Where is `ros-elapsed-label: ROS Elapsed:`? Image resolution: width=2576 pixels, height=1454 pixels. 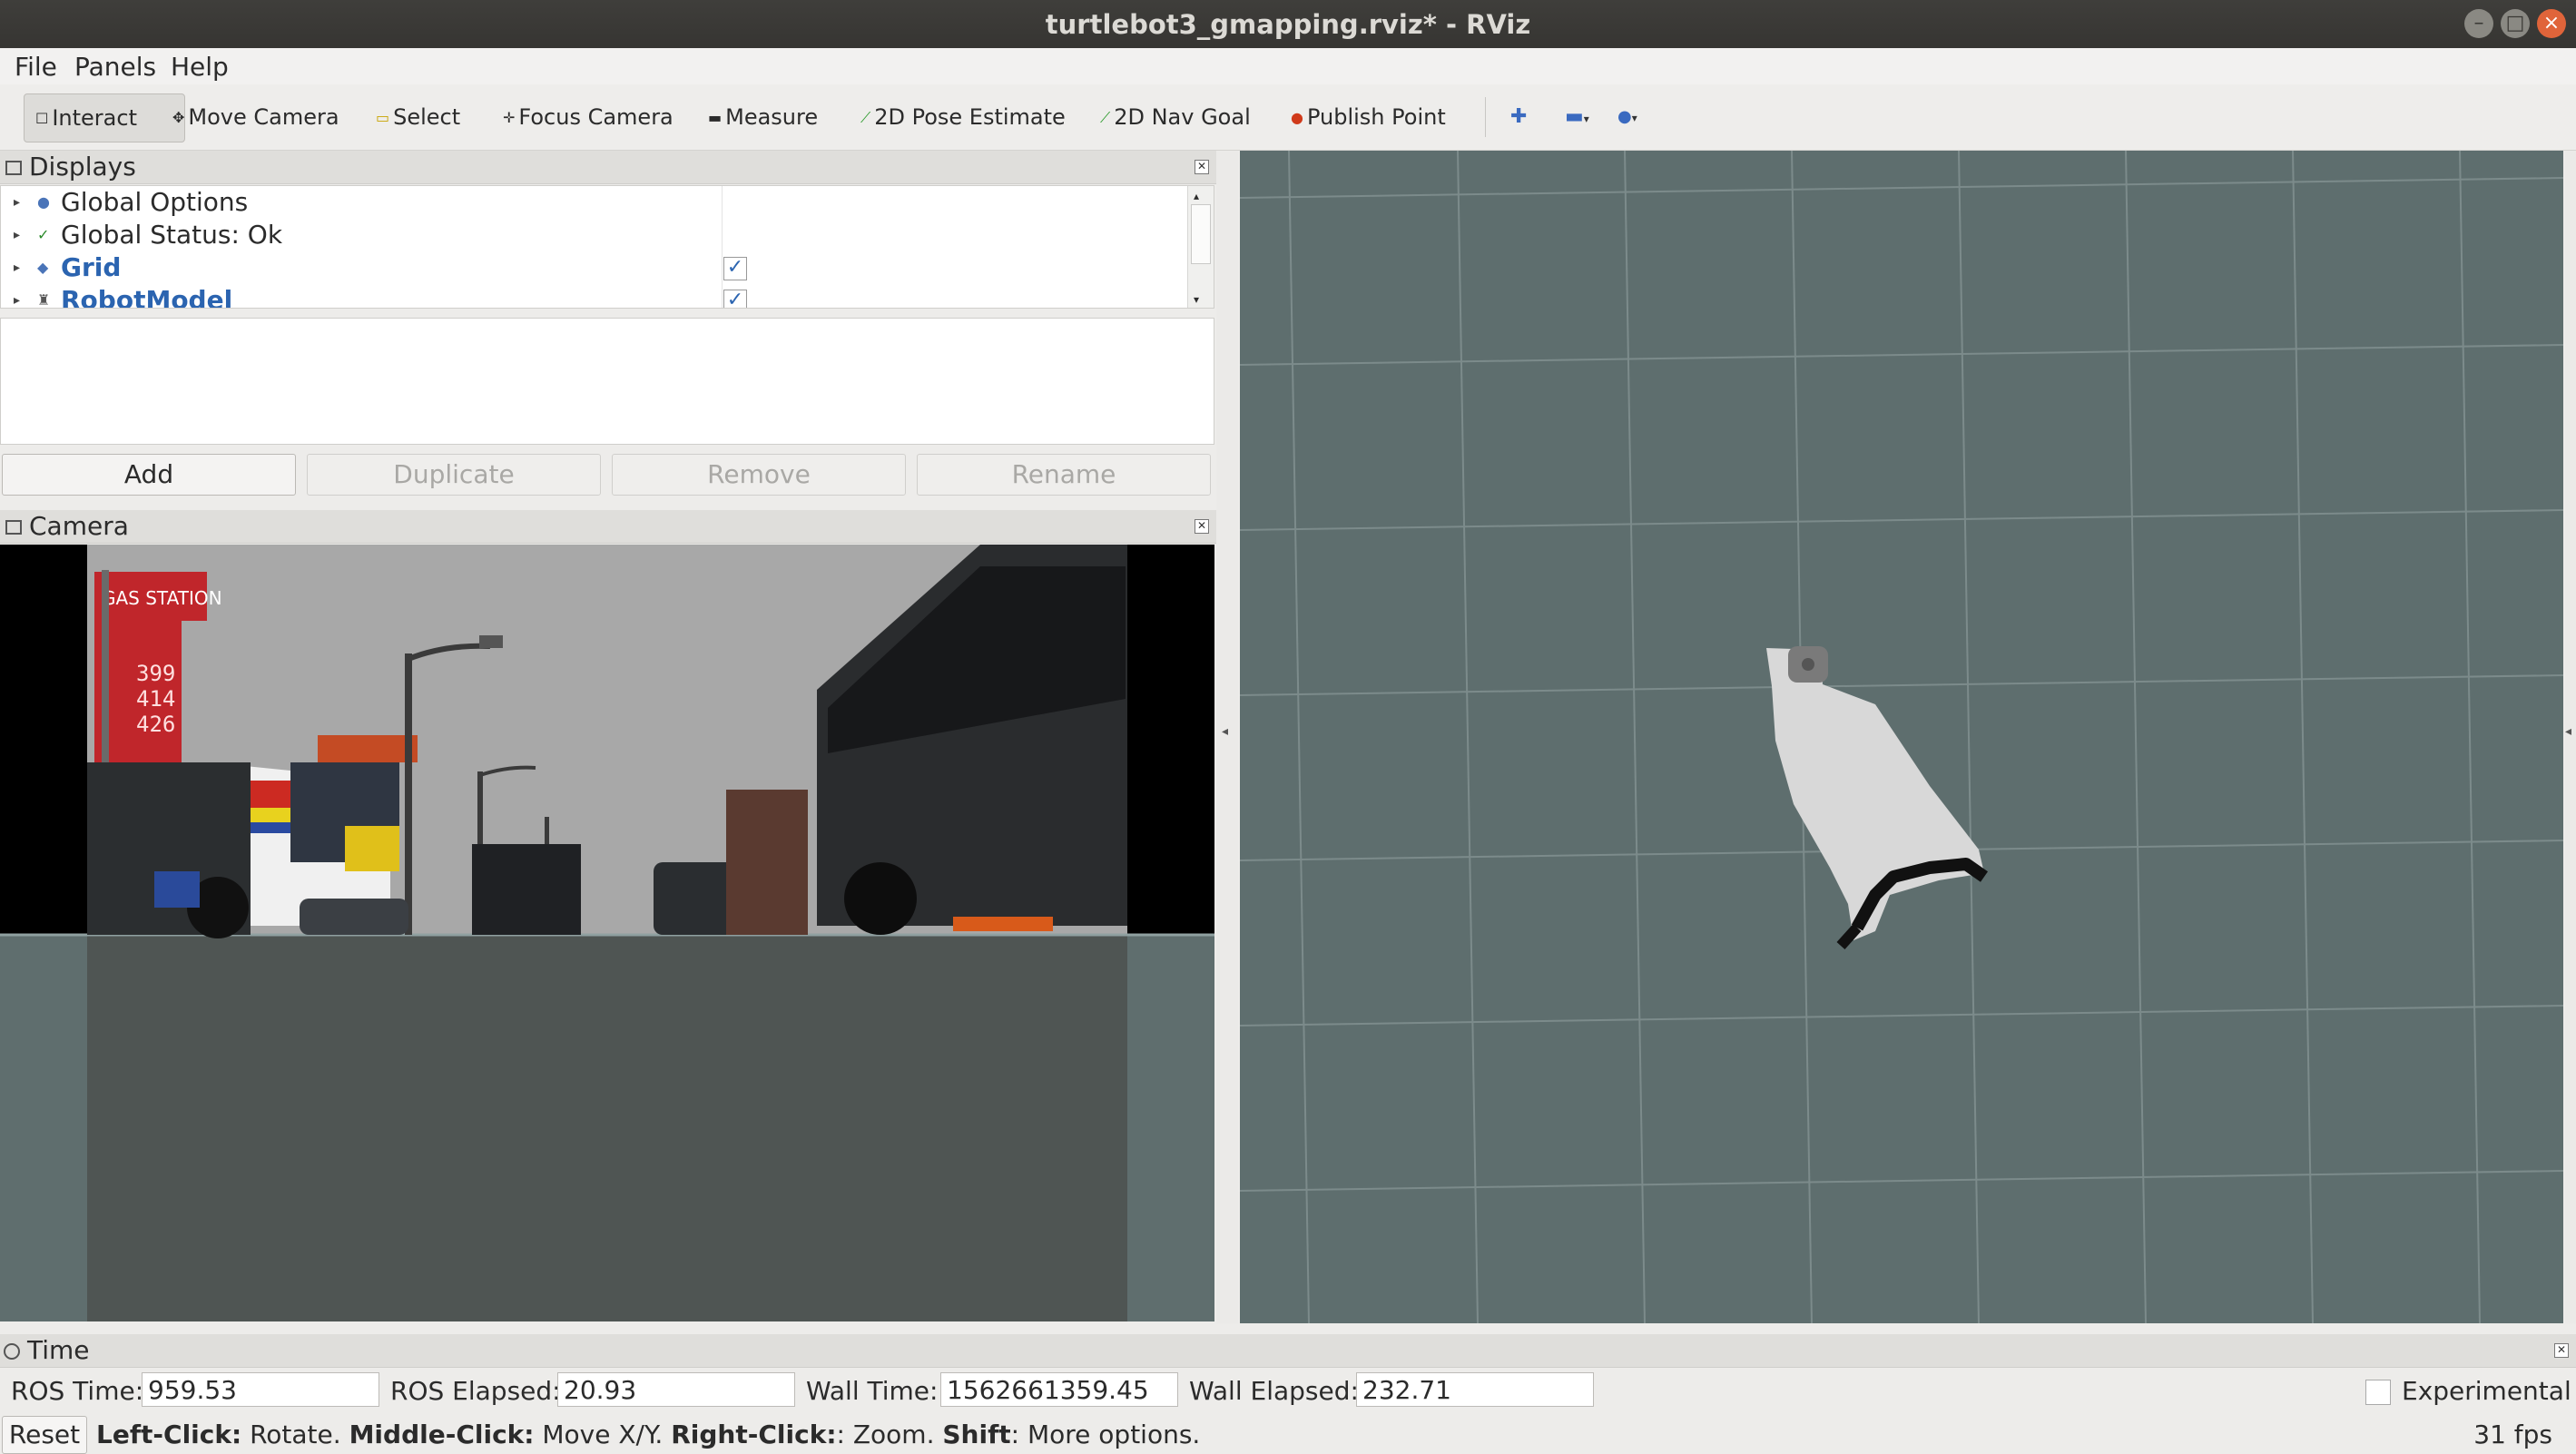 ros-elapsed-label: ROS Elapsed: is located at coordinates (475, 1391).